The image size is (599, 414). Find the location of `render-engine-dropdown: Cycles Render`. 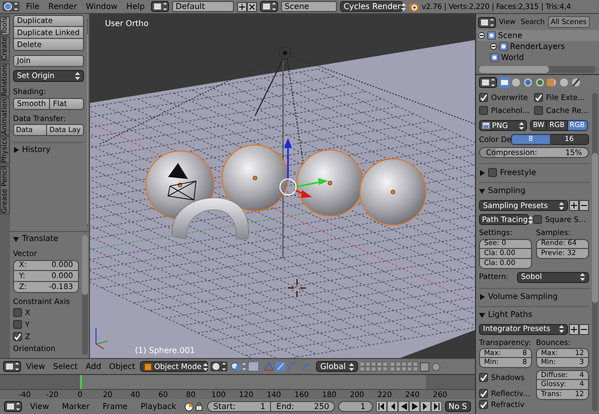

render-engine-dropdown: Cycles Render is located at coordinates (371, 6).